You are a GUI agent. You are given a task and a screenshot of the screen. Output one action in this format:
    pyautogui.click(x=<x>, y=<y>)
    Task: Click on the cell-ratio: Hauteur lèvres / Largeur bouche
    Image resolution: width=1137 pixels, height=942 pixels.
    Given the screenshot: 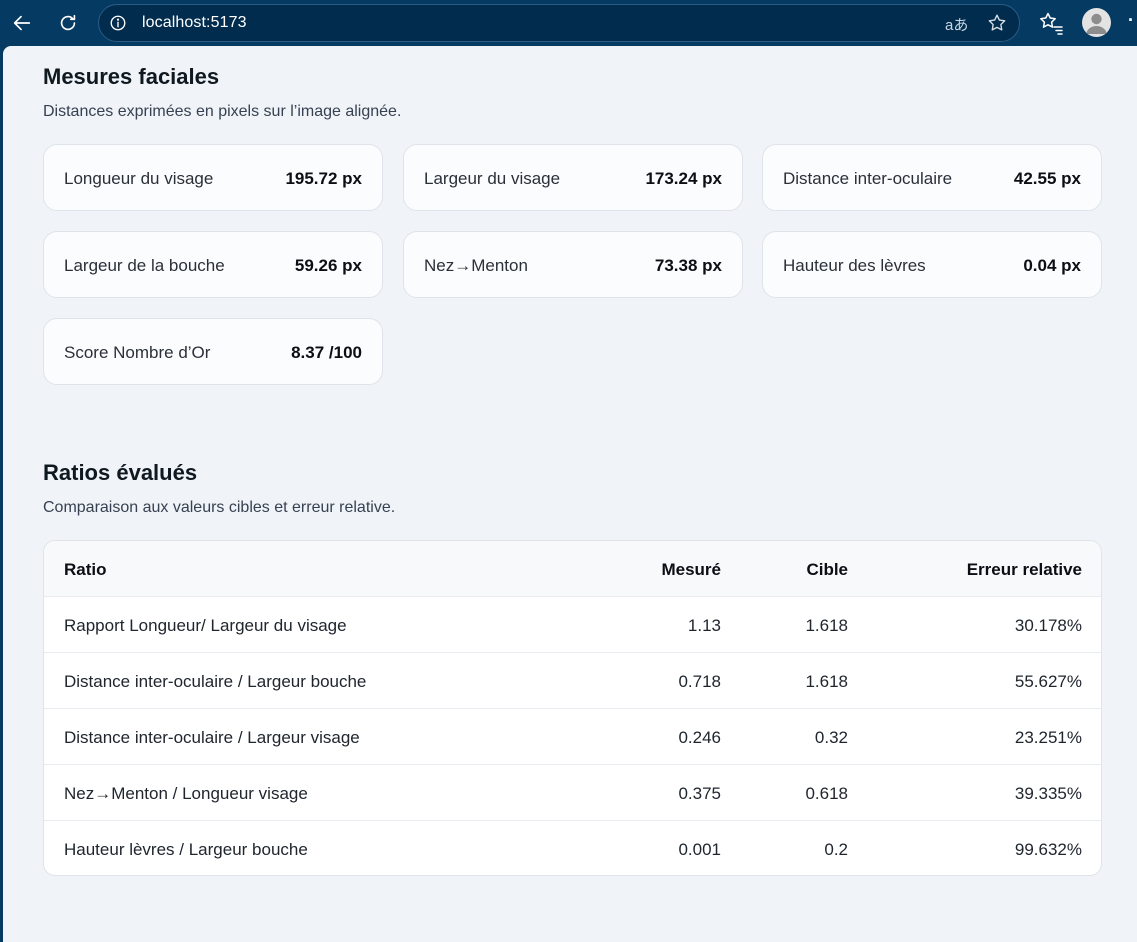 What is the action you would take?
    pyautogui.click(x=186, y=849)
    